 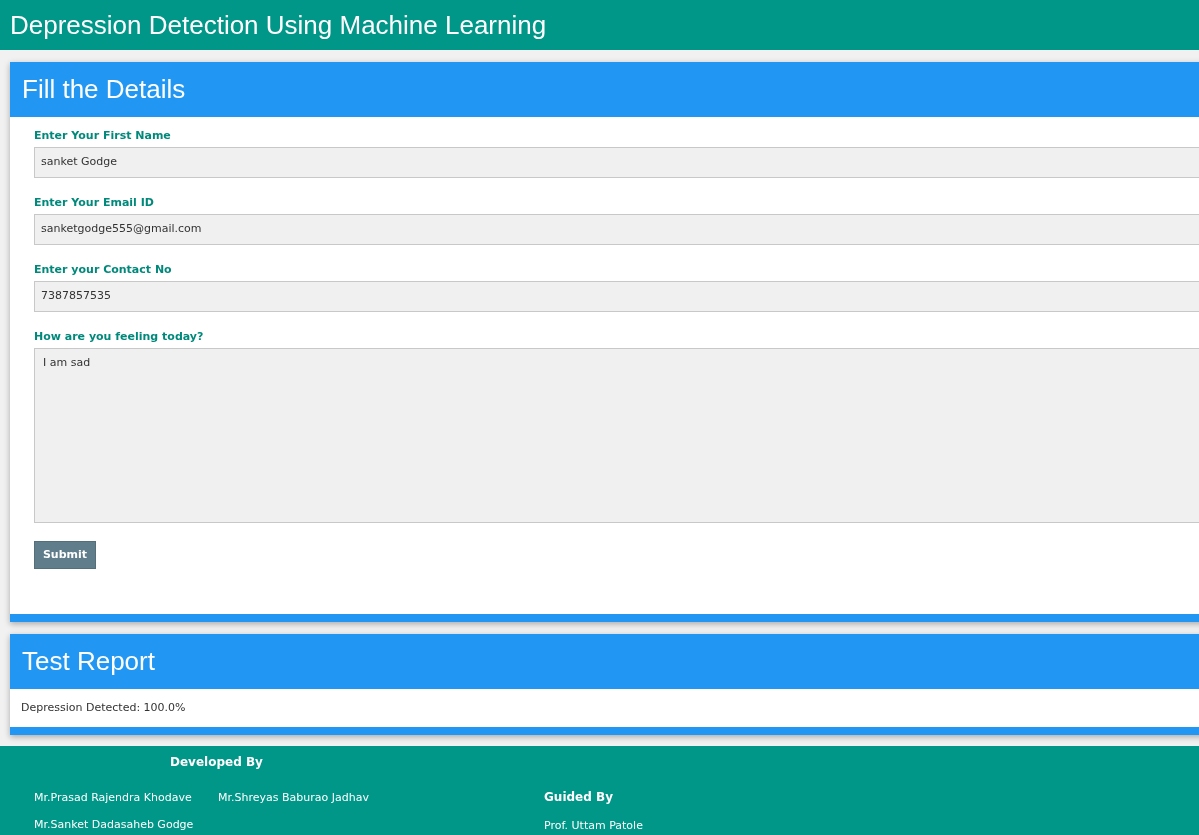 I want to click on developer-name: Mr.Prasad Rajendra Khodave, so click(x=113, y=797).